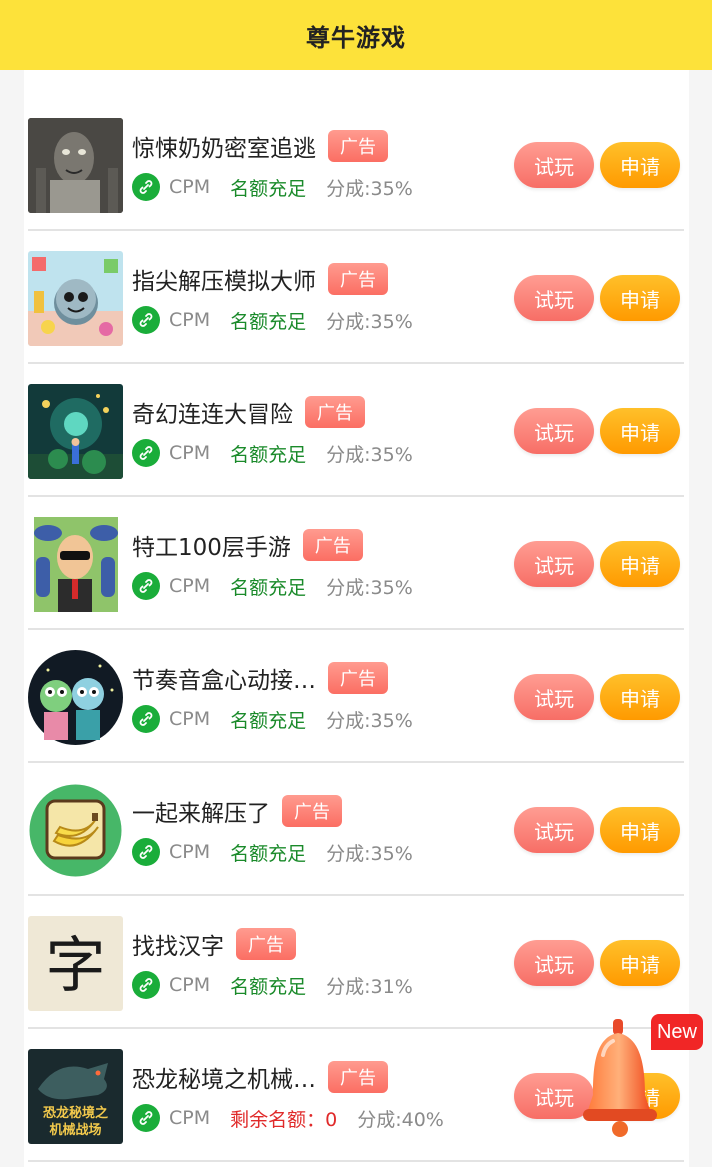 The height and width of the screenshot is (1167, 712). I want to click on page-title: 尊牛游戏, so click(356, 37).